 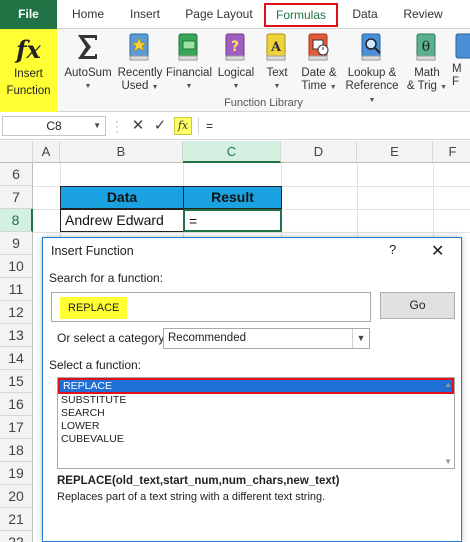 I want to click on enter-icon: ✓, so click(x=160, y=126).